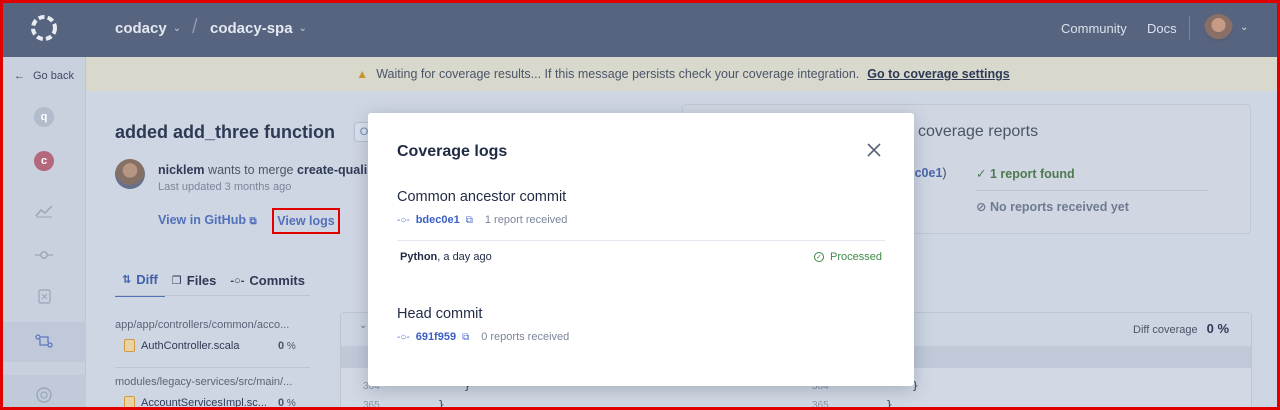 This screenshot has height=410, width=1280. I want to click on help-circle-icon, so click(44, 395).